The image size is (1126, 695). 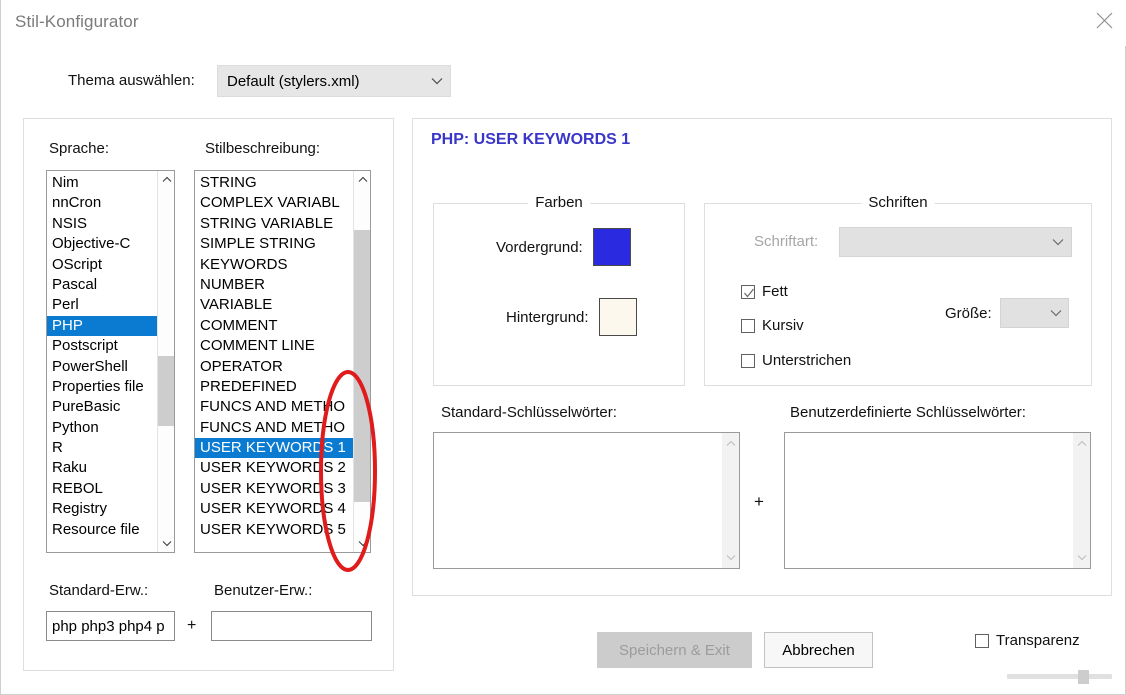 I want to click on user-extension-input, so click(x=291, y=626).